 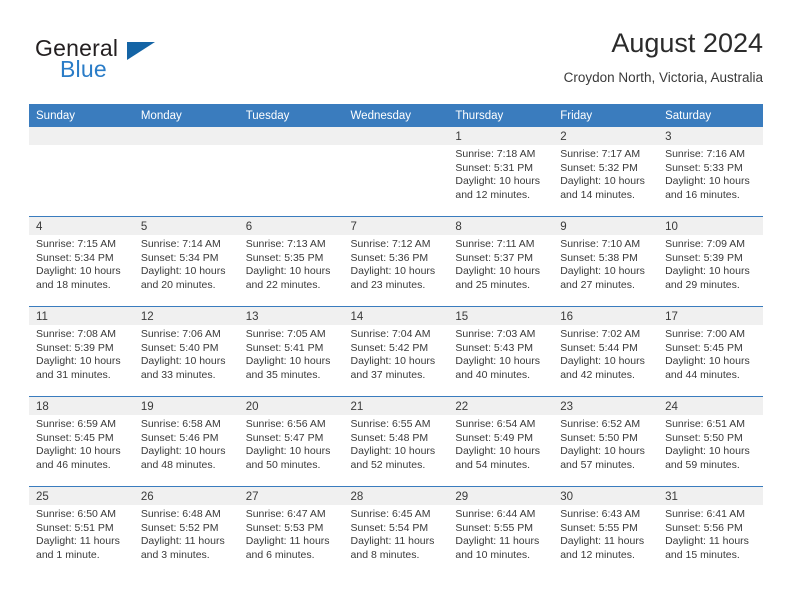 What do you see at coordinates (76, 514) in the screenshot?
I see `sunrise-text: Sunrise: 6:50 AM` at bounding box center [76, 514].